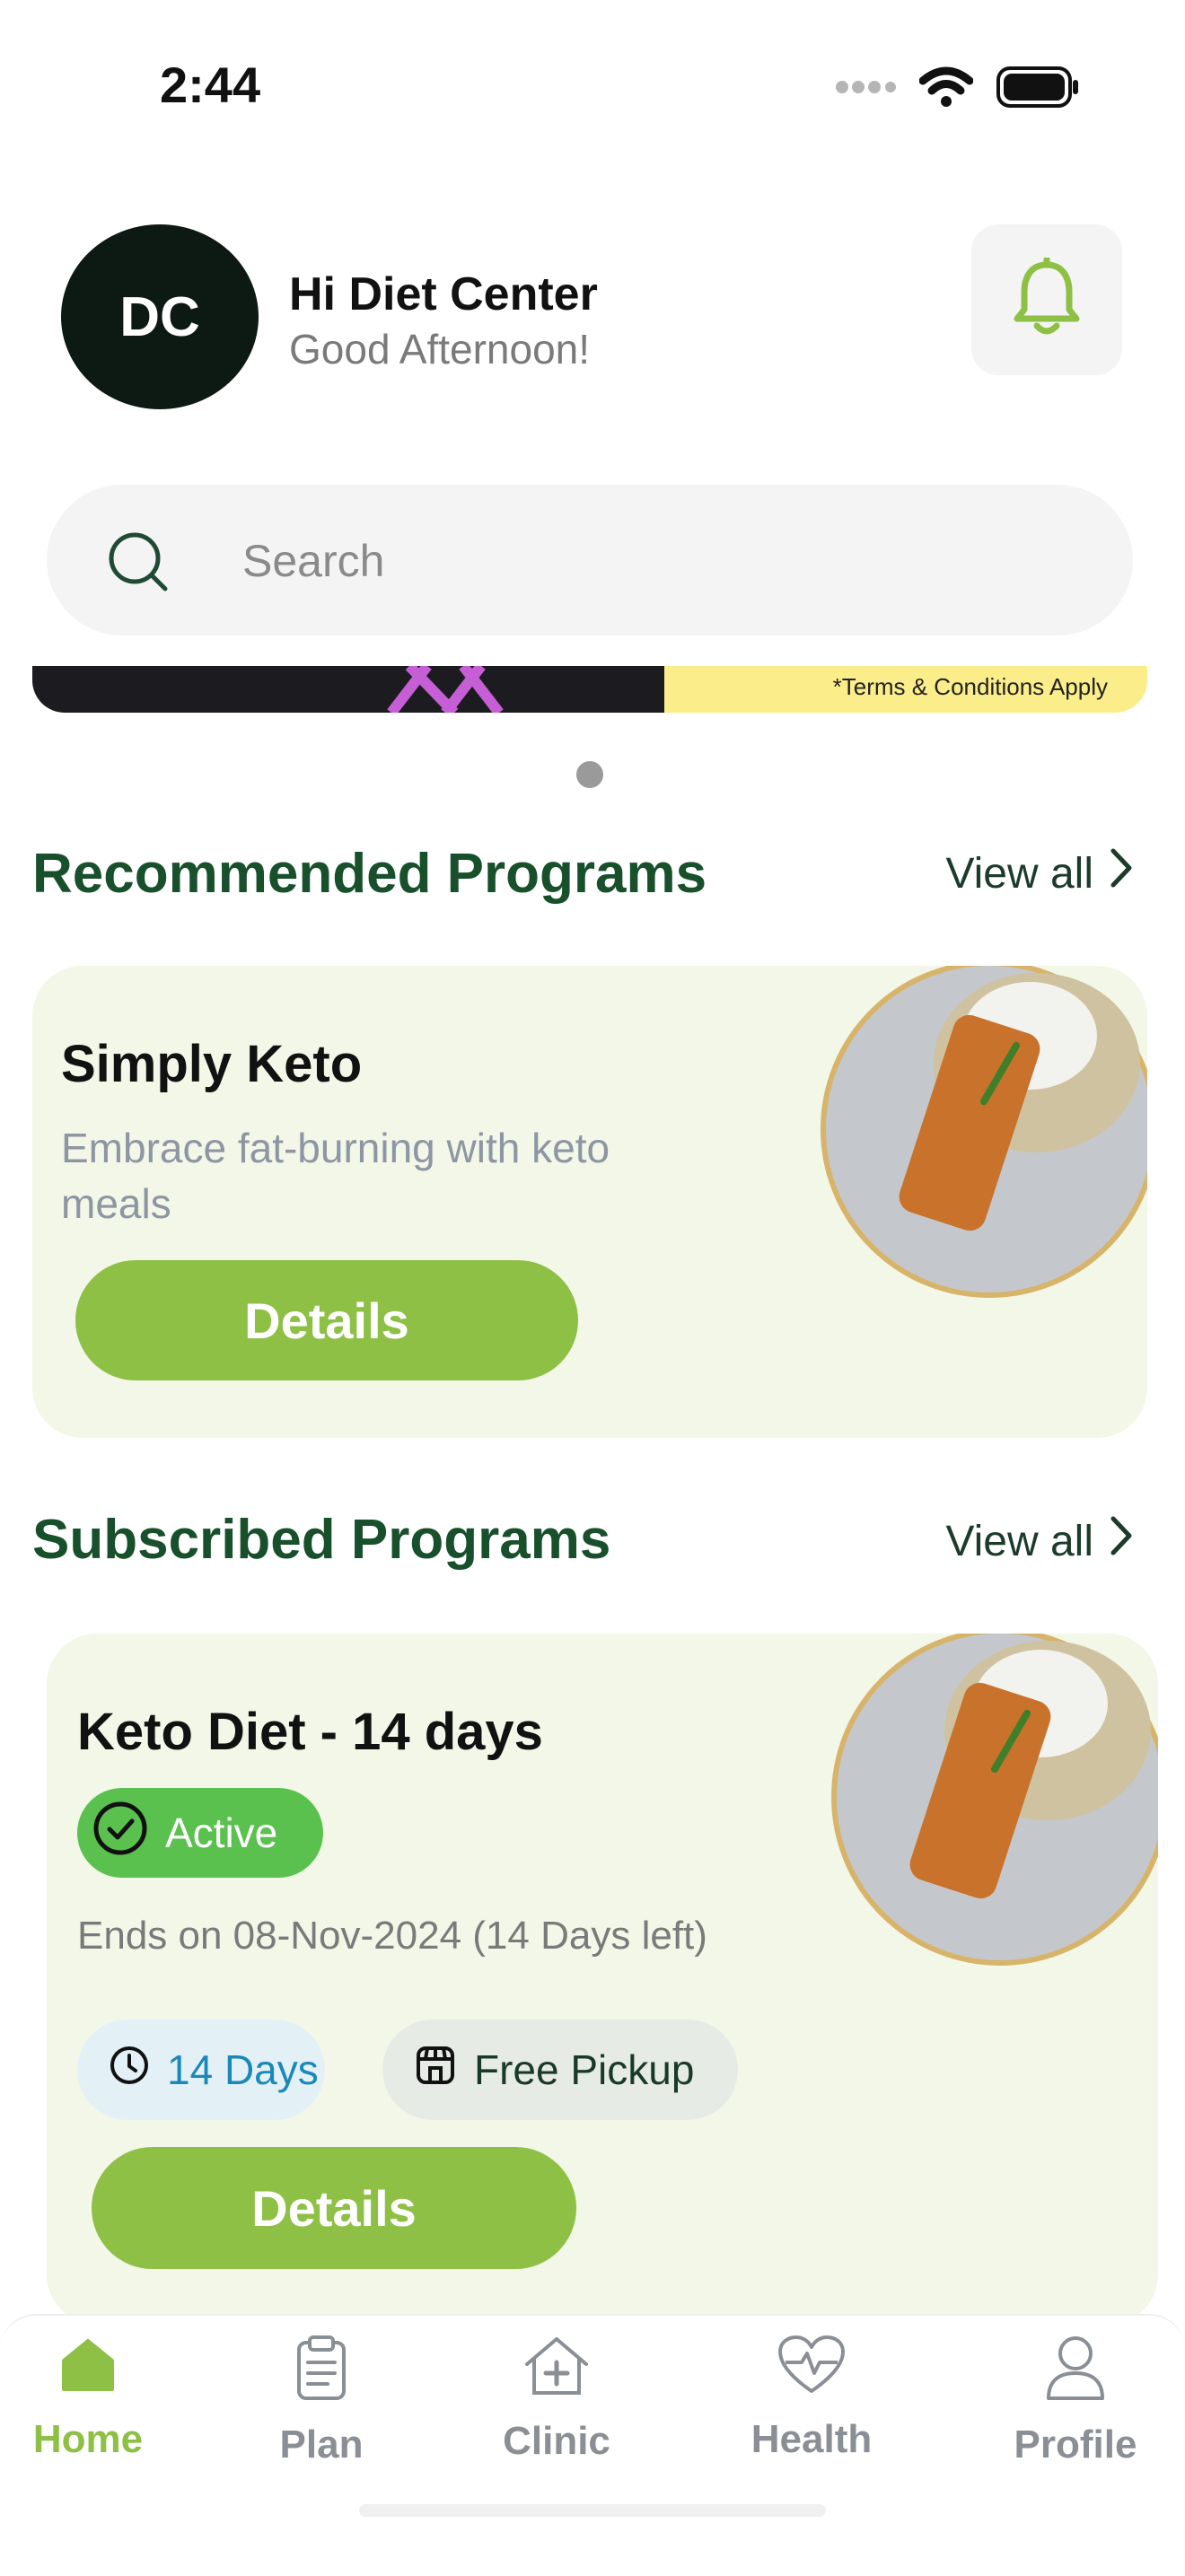 This screenshot has height=2576, width=1185. I want to click on tab-health-label: Health, so click(811, 2439).